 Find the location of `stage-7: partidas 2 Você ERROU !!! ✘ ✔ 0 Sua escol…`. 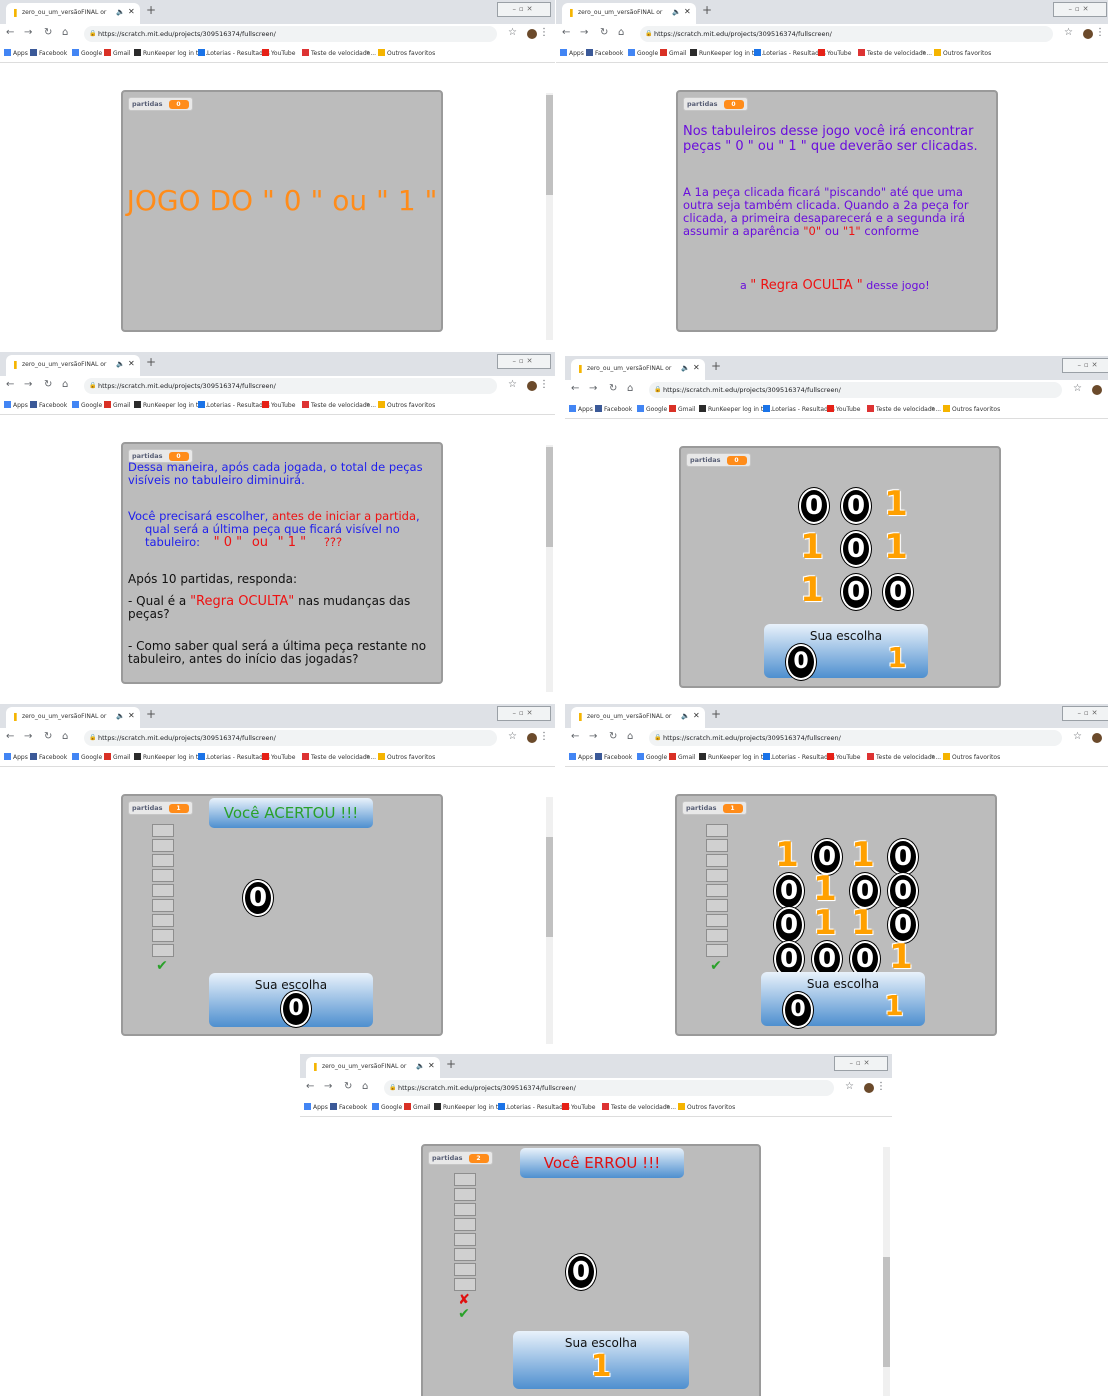

stage-7: partidas 2 Você ERROU !!! ✘ ✔ 0 Sua escol… is located at coordinates (591, 1270).